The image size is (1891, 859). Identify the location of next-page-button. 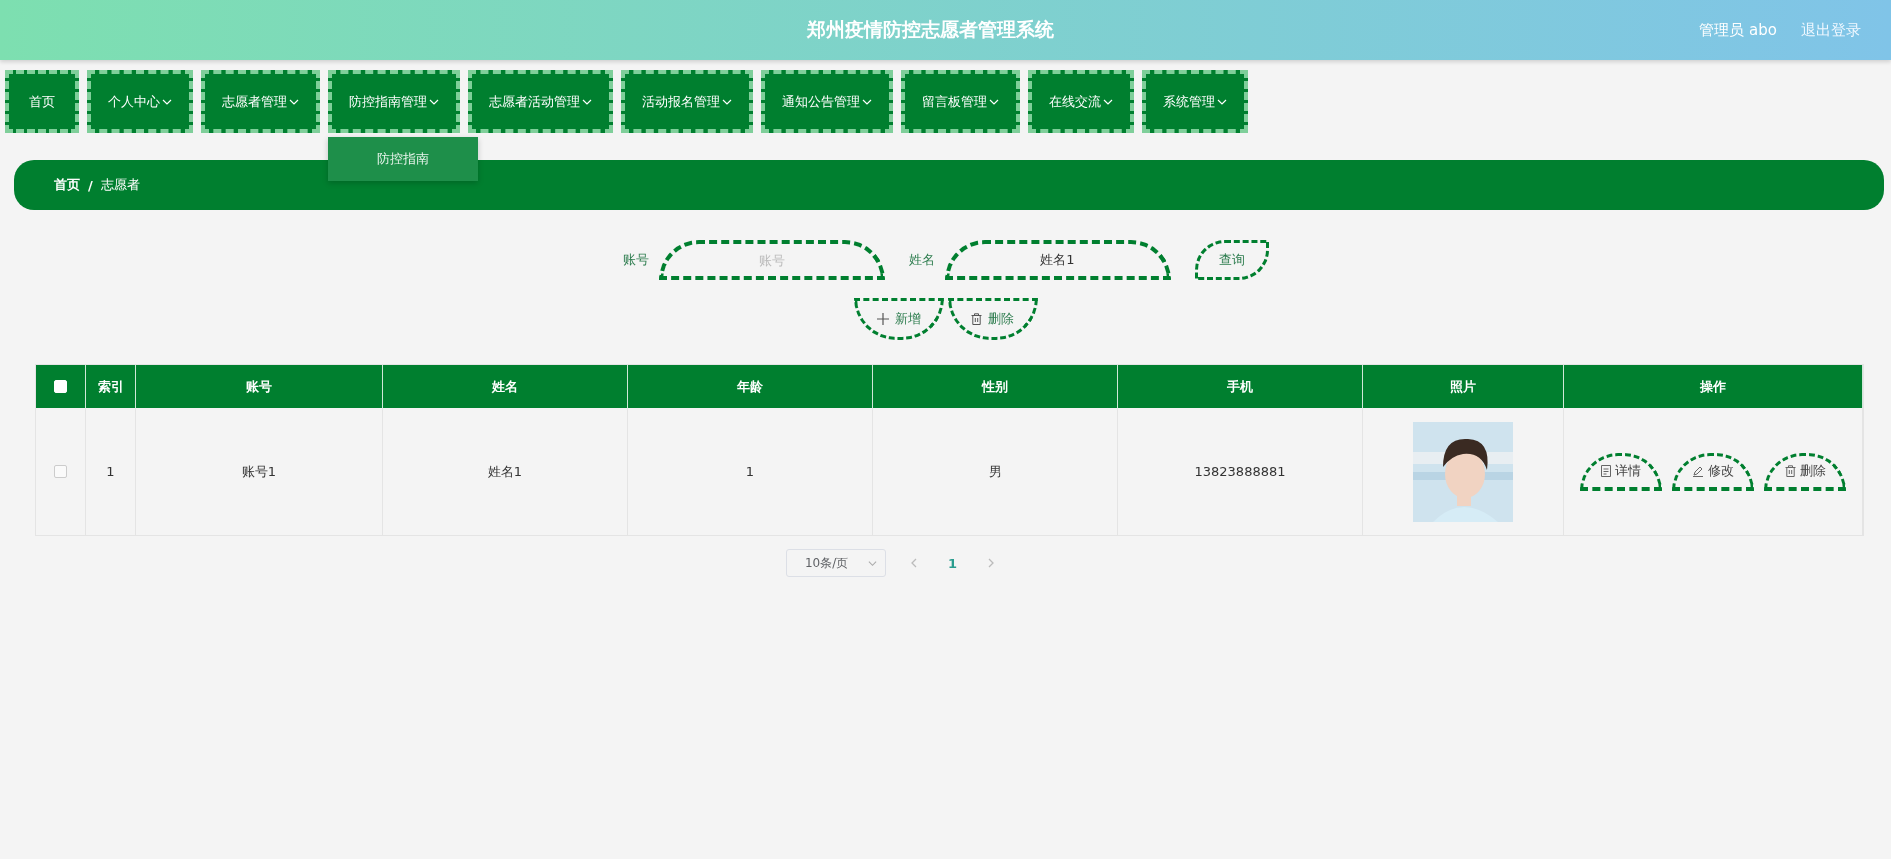
(991, 563).